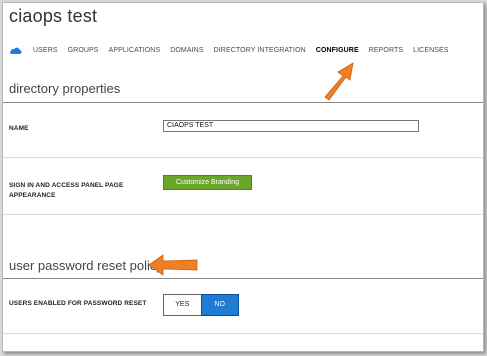 Image resolution: width=487 pixels, height=356 pixels. I want to click on toggle-no-option: NO, so click(219, 305).